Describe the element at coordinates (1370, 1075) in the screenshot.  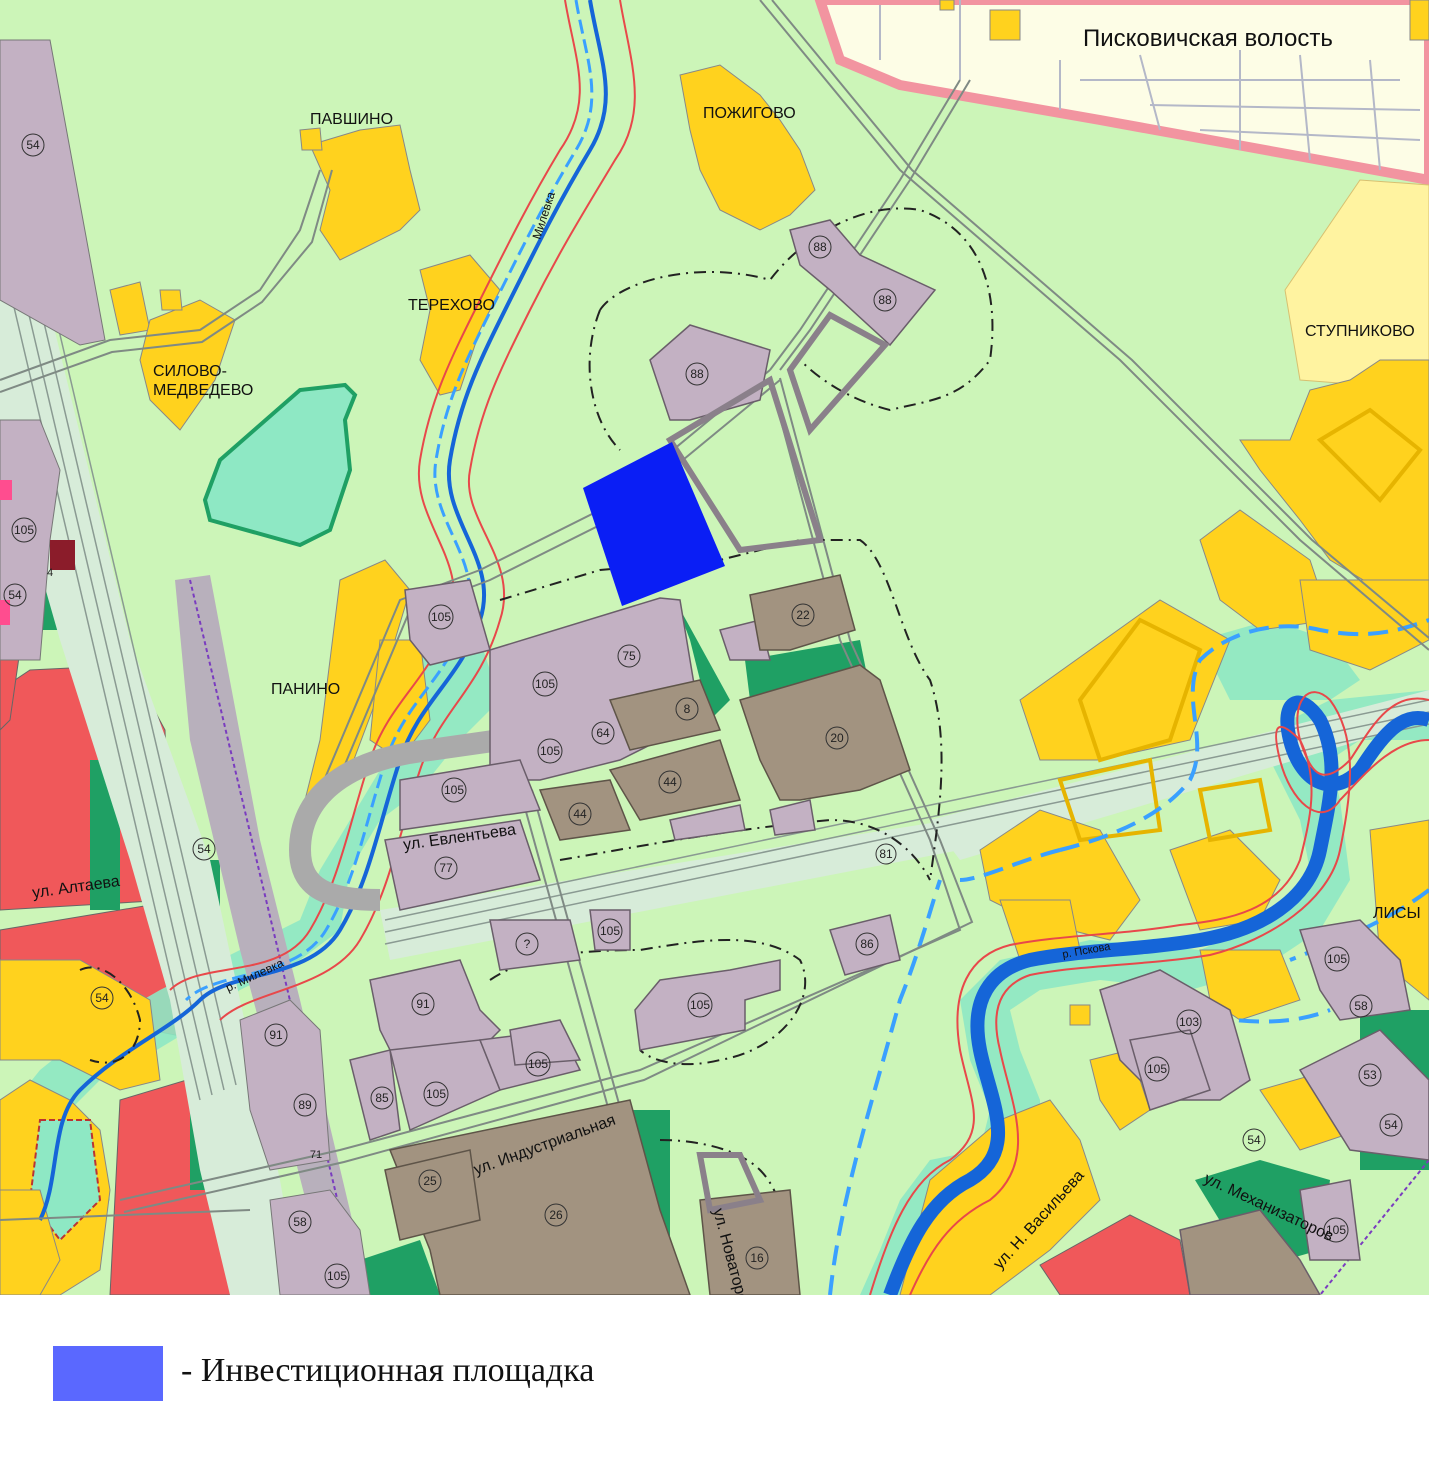
I see `zone-code-text: 53` at that location.